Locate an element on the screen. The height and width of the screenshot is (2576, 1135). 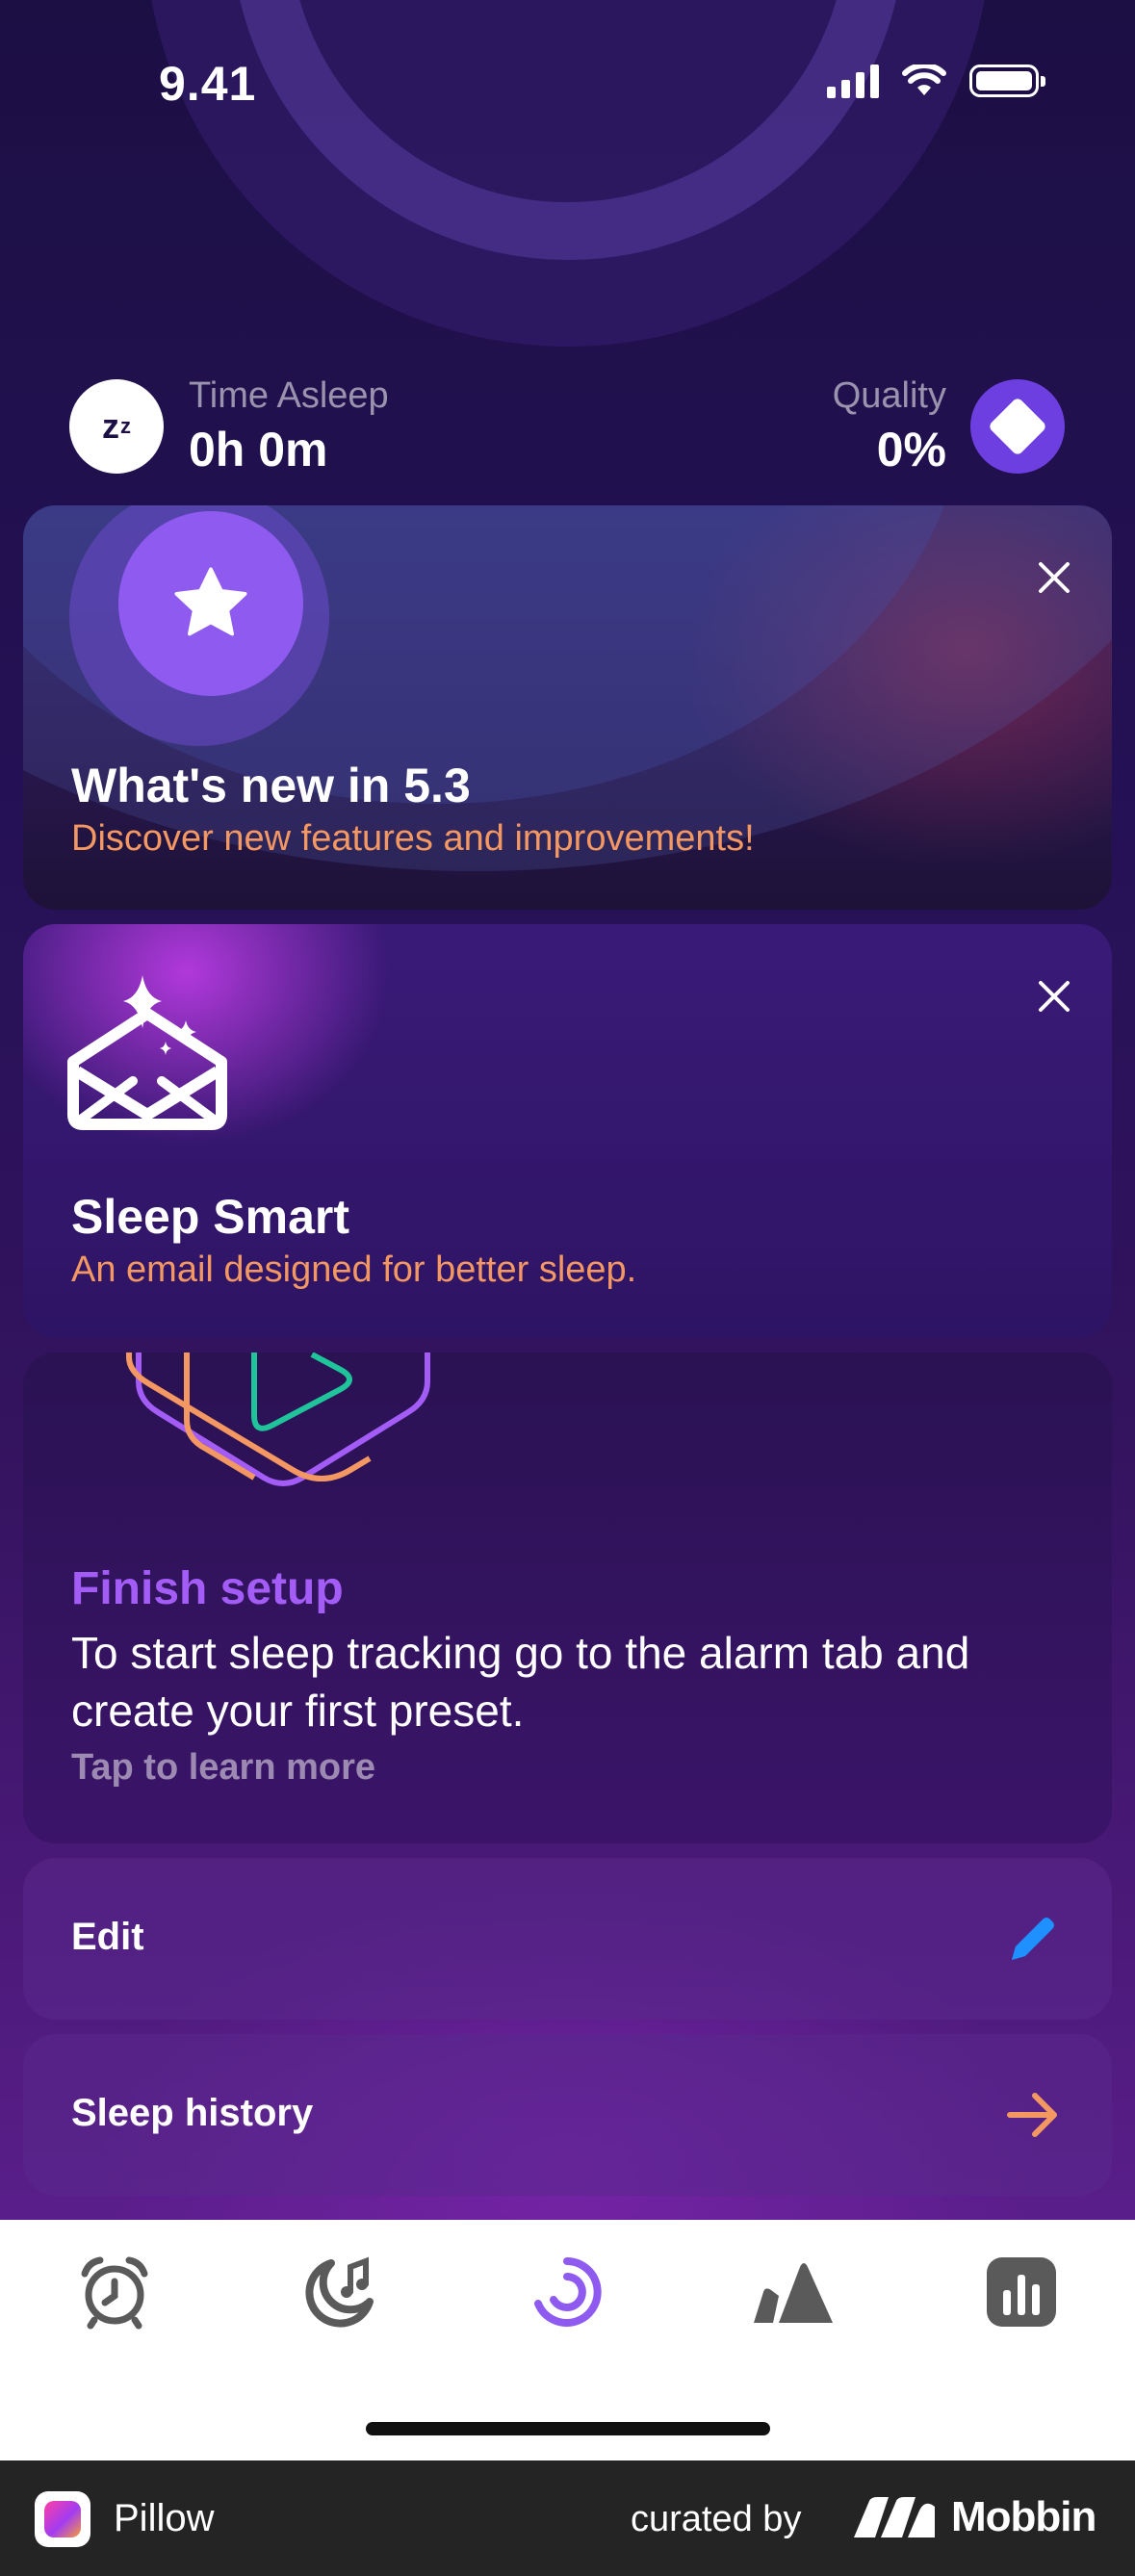
sound-peaks-icon is located at coordinates (793, 2293).